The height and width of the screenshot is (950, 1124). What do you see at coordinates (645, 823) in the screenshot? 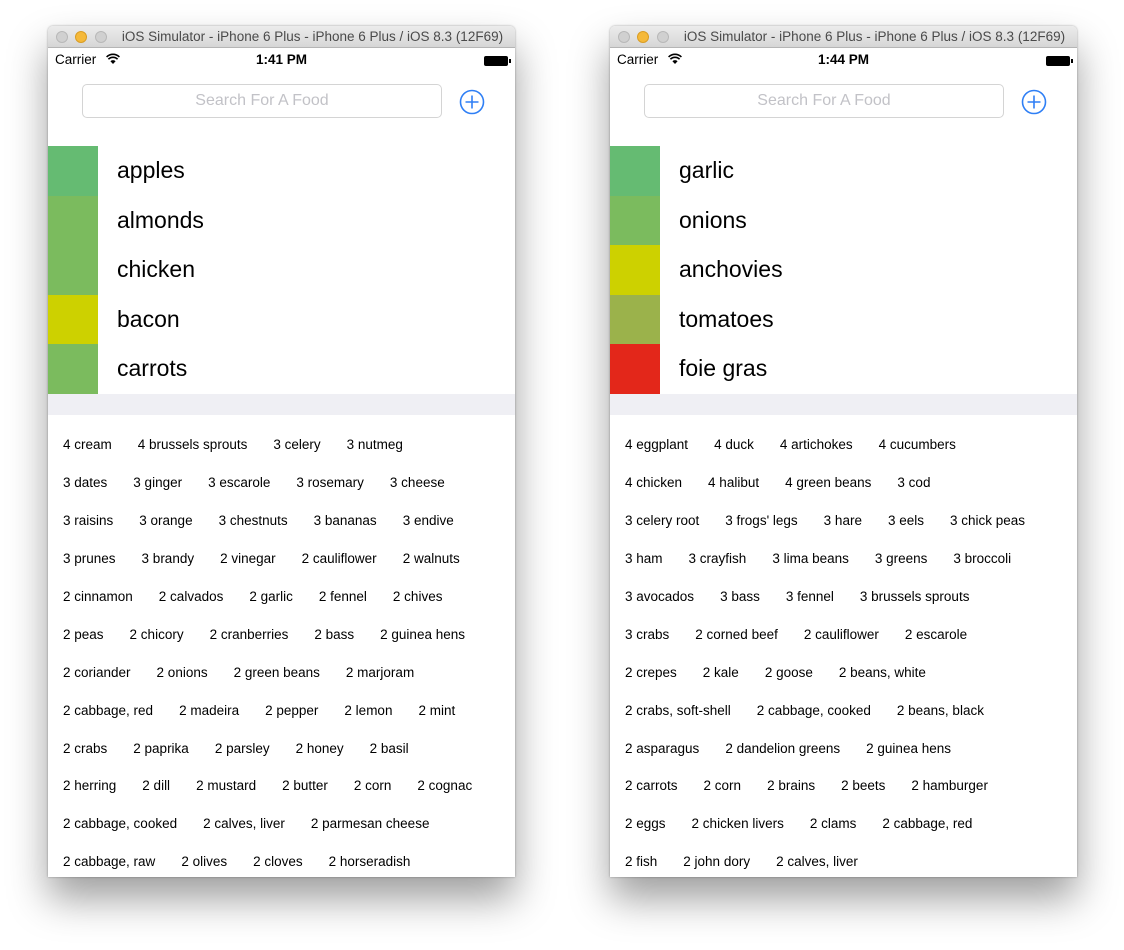
I see `suggestion-item: 2 eggs` at bounding box center [645, 823].